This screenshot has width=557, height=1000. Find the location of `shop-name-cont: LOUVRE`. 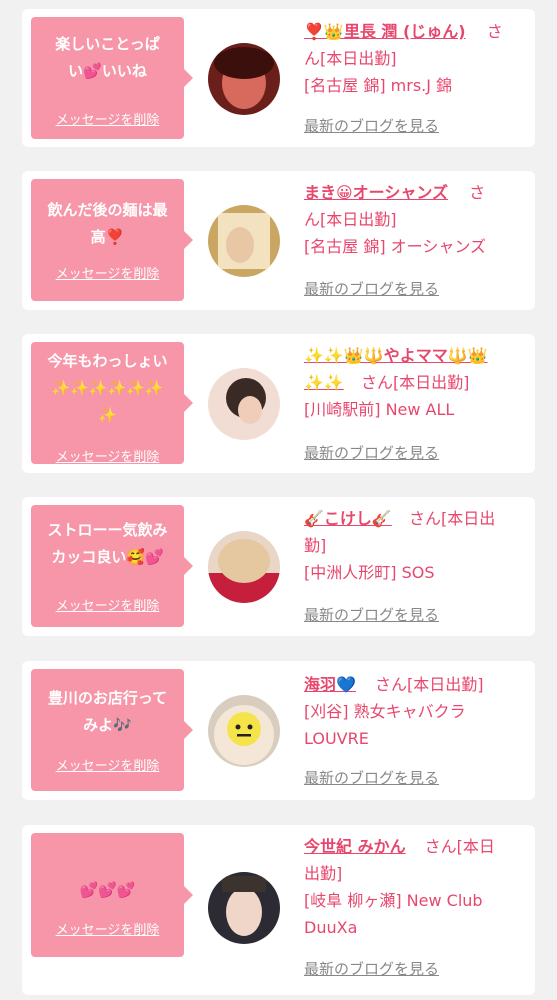

shop-name-cont: LOUVRE is located at coordinates (336, 738).